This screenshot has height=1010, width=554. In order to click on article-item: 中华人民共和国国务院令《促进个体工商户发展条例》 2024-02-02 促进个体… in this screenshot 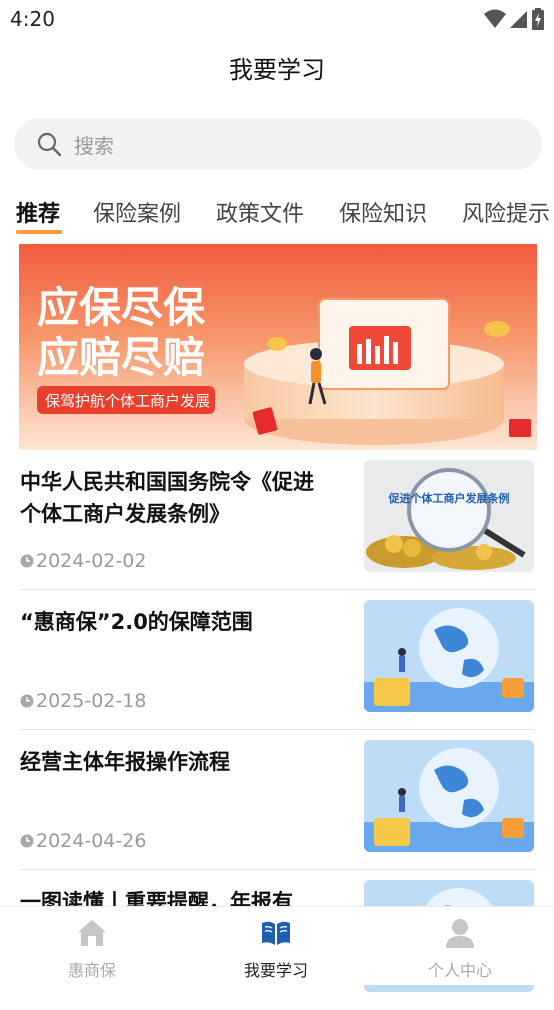, I will do `click(277, 520)`.